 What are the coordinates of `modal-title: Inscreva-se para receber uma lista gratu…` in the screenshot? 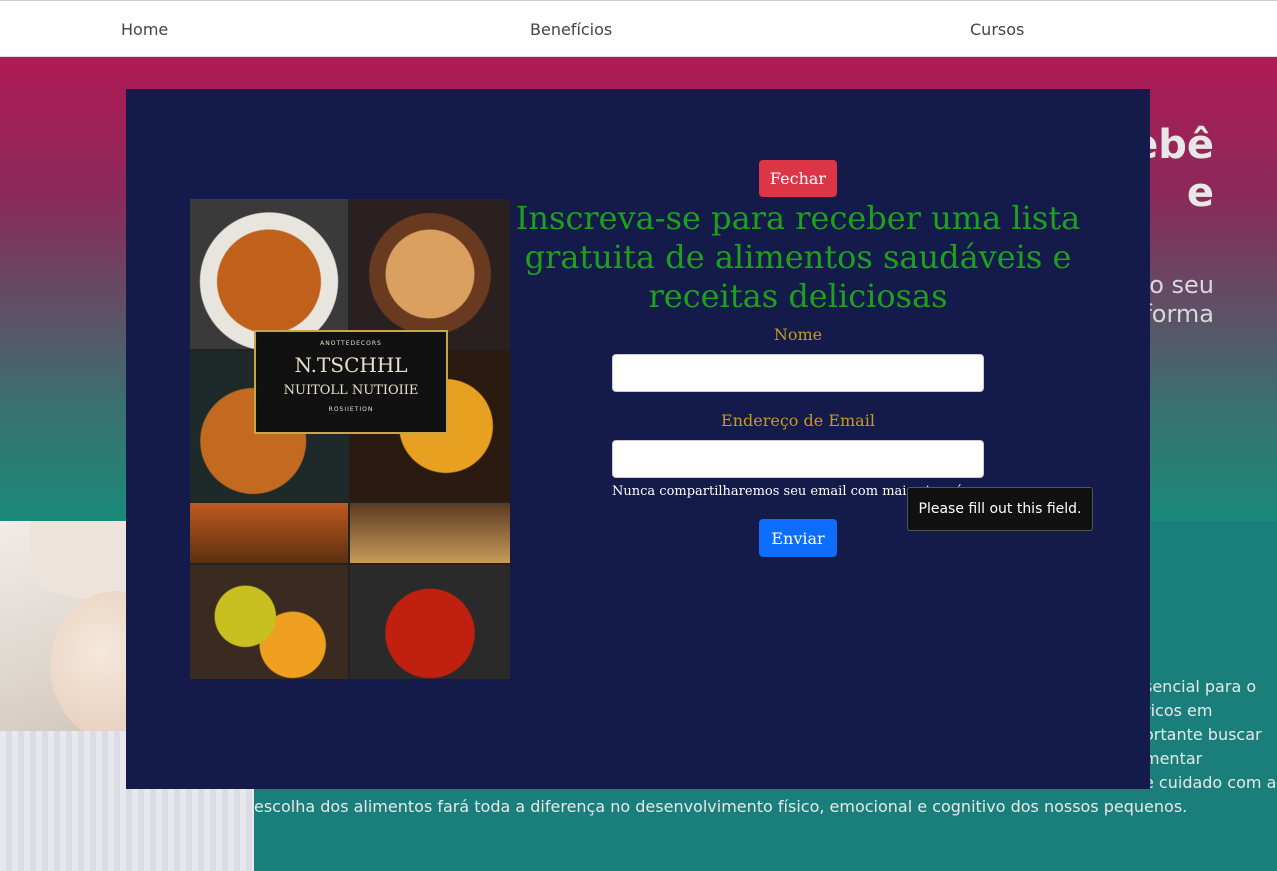 It's located at (798, 257).